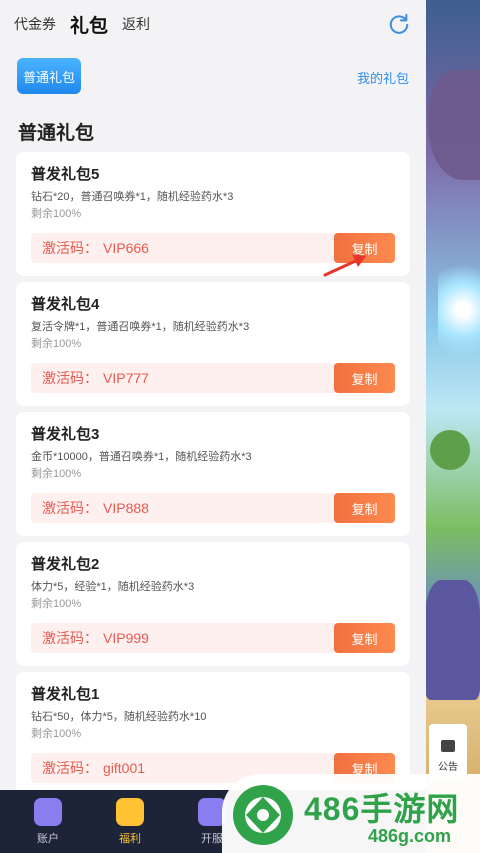 The image size is (480, 853). I want to click on tab-rebate: 返利, so click(136, 24).